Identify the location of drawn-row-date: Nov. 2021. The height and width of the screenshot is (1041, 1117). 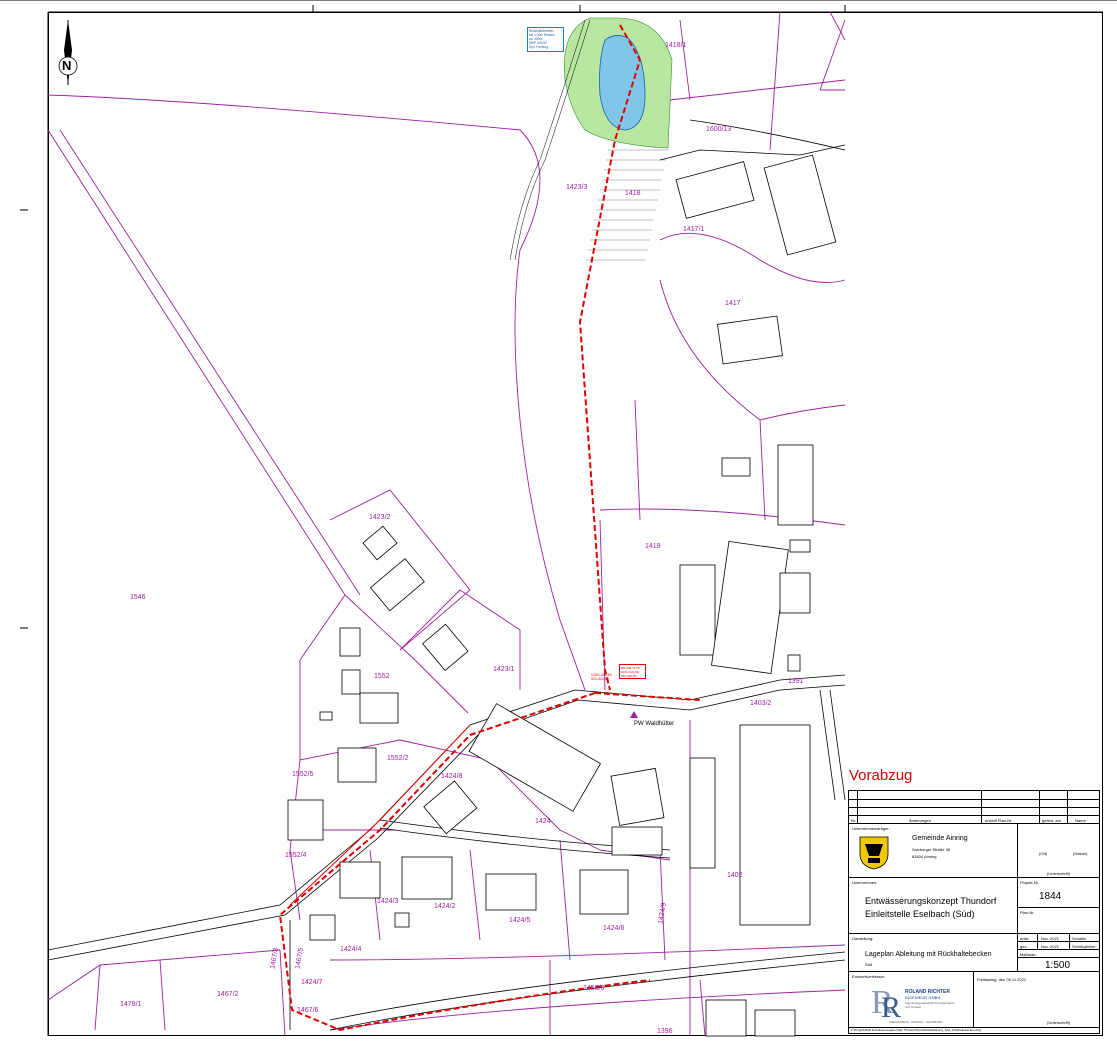
(1050, 938).